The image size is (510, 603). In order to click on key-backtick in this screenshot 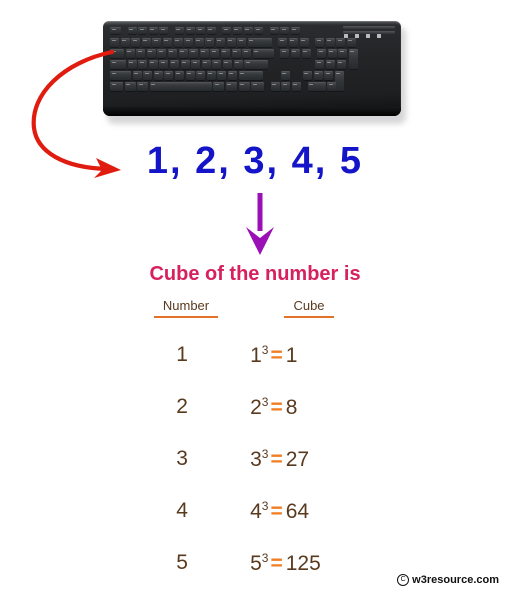, I will do `click(114, 42)`.